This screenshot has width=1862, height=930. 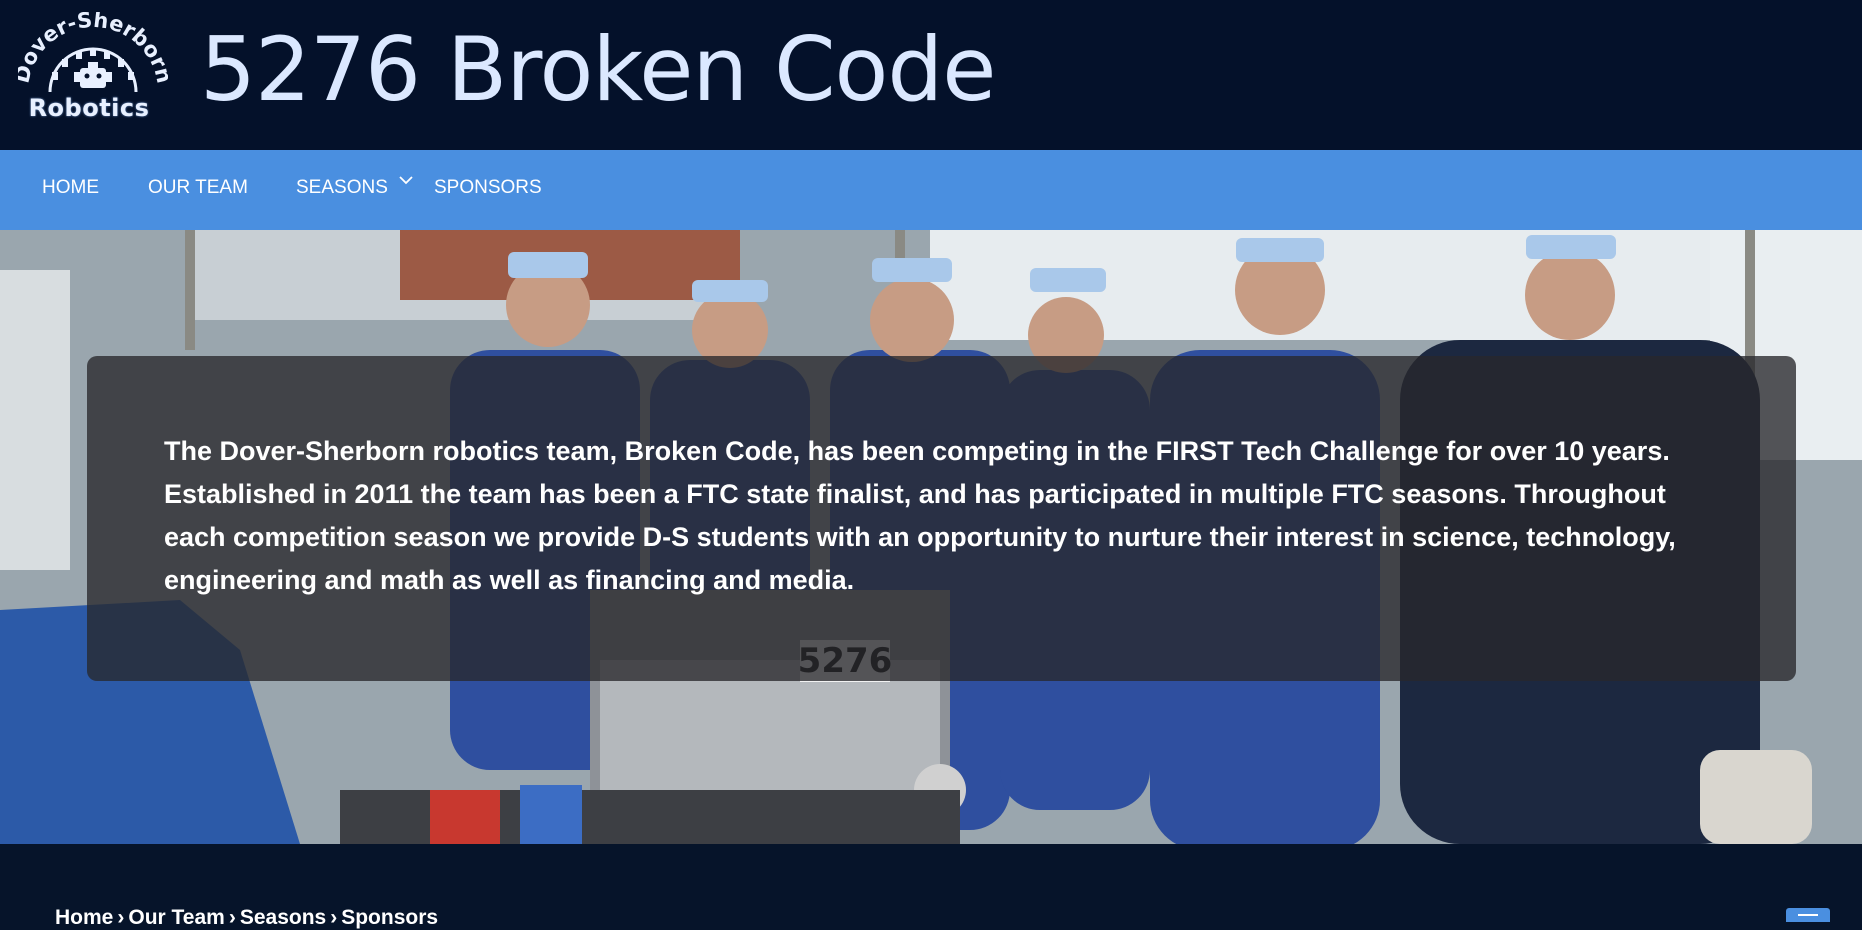 I want to click on team-logo: Dover-Sherborn, so click(x=92, y=69).